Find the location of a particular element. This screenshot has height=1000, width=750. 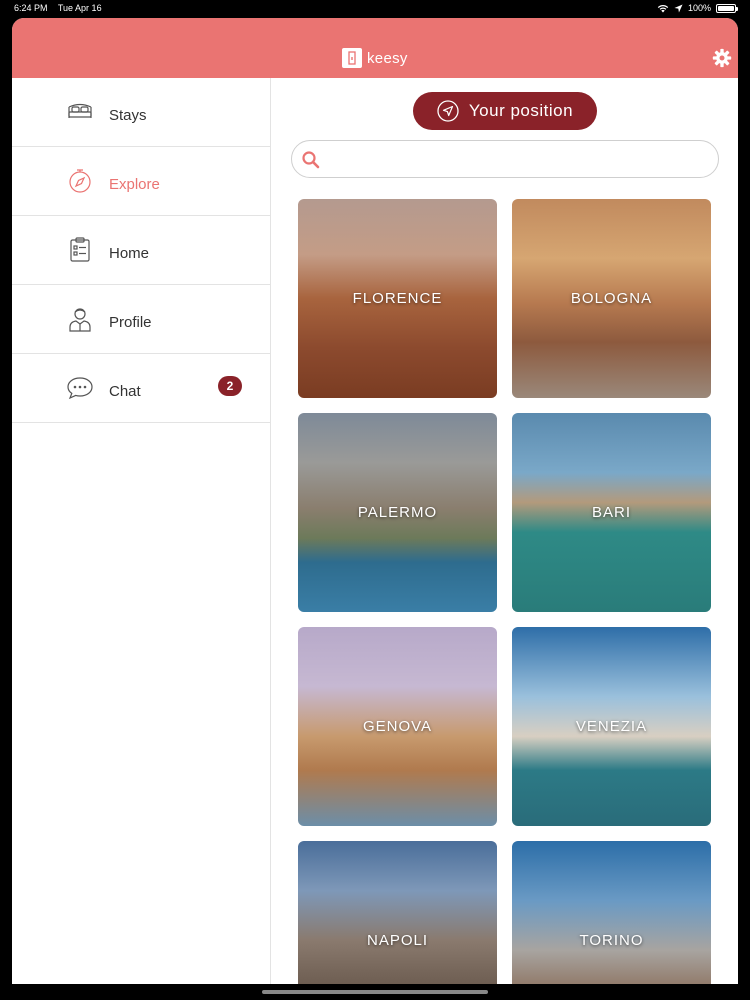

city-name: VENEZIA is located at coordinates (611, 726).